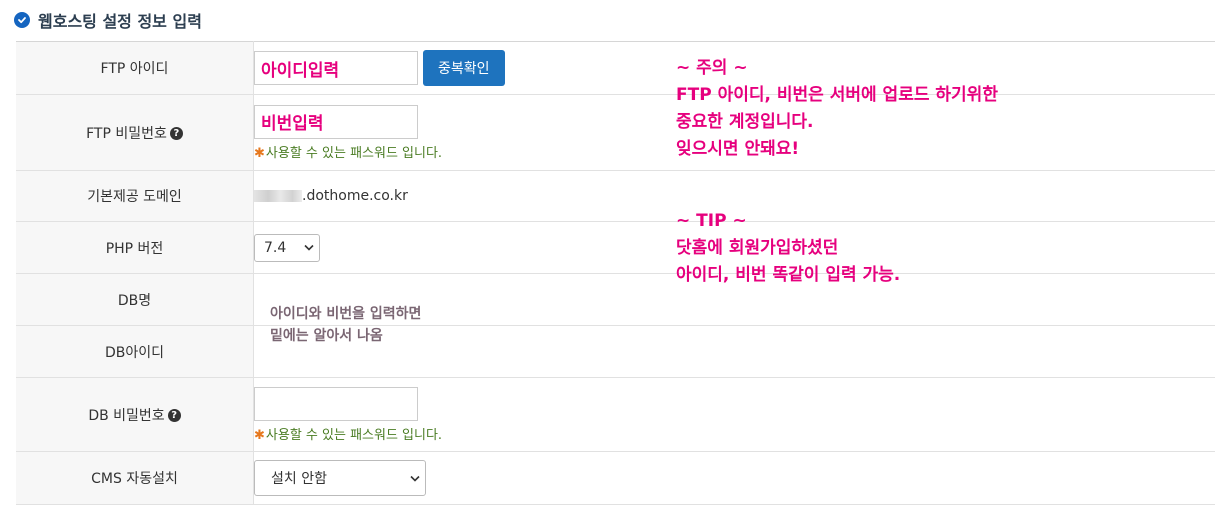 The image size is (1231, 514). Describe the element at coordinates (135, 196) in the screenshot. I see `domain-label: 기본제공 도메인` at that location.